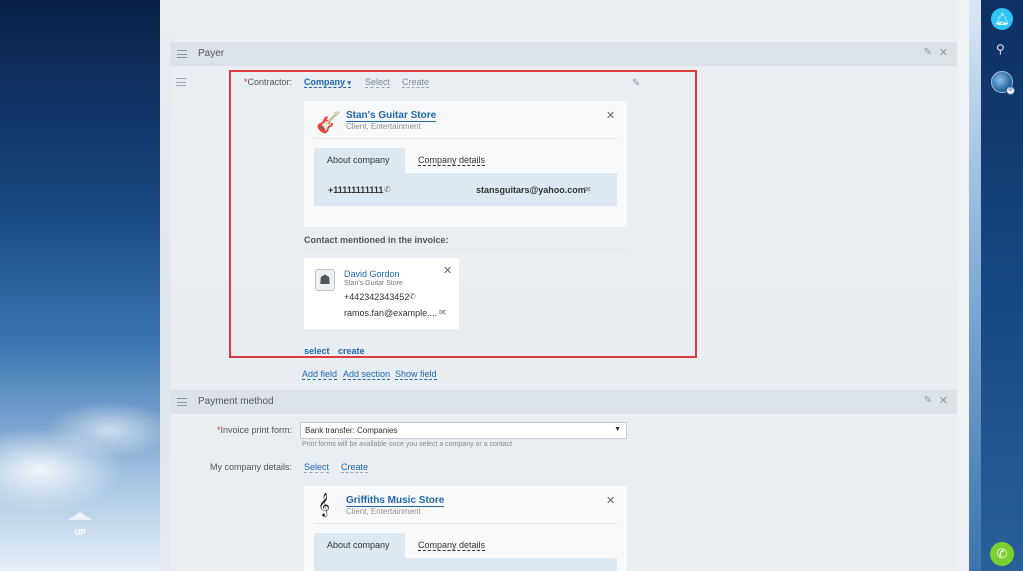  Describe the element at coordinates (395, 501) in the screenshot. I see `my-company-name-link: Griffiths Music Store` at that location.